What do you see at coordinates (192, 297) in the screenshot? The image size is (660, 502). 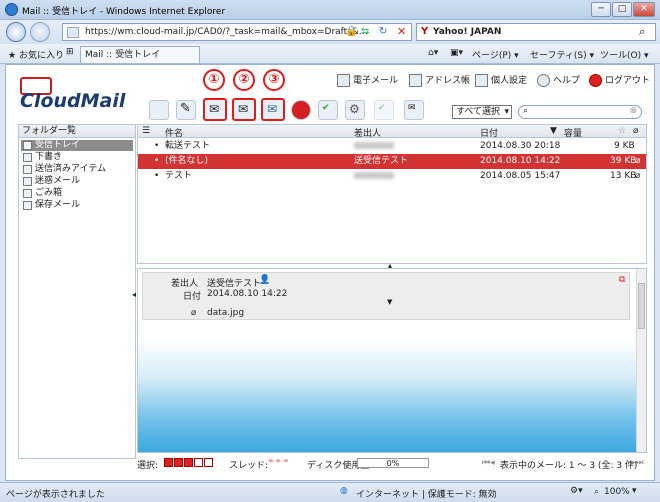 I see `date-label: 日付` at bounding box center [192, 297].